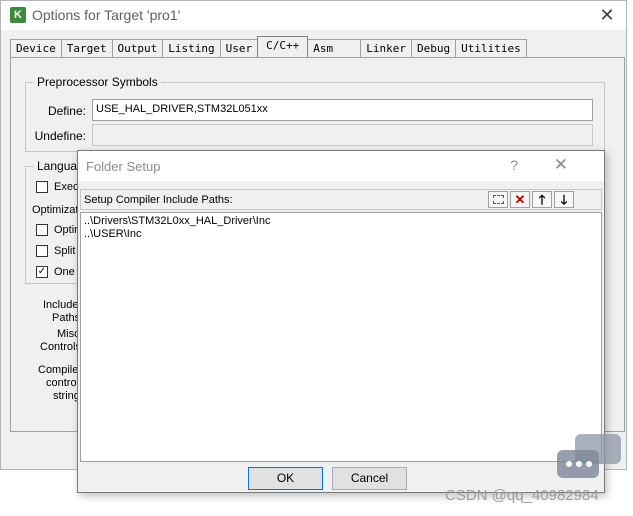 The height and width of the screenshot is (516, 633). What do you see at coordinates (491, 48) in the screenshot?
I see `tab-utilities: Utilities` at bounding box center [491, 48].